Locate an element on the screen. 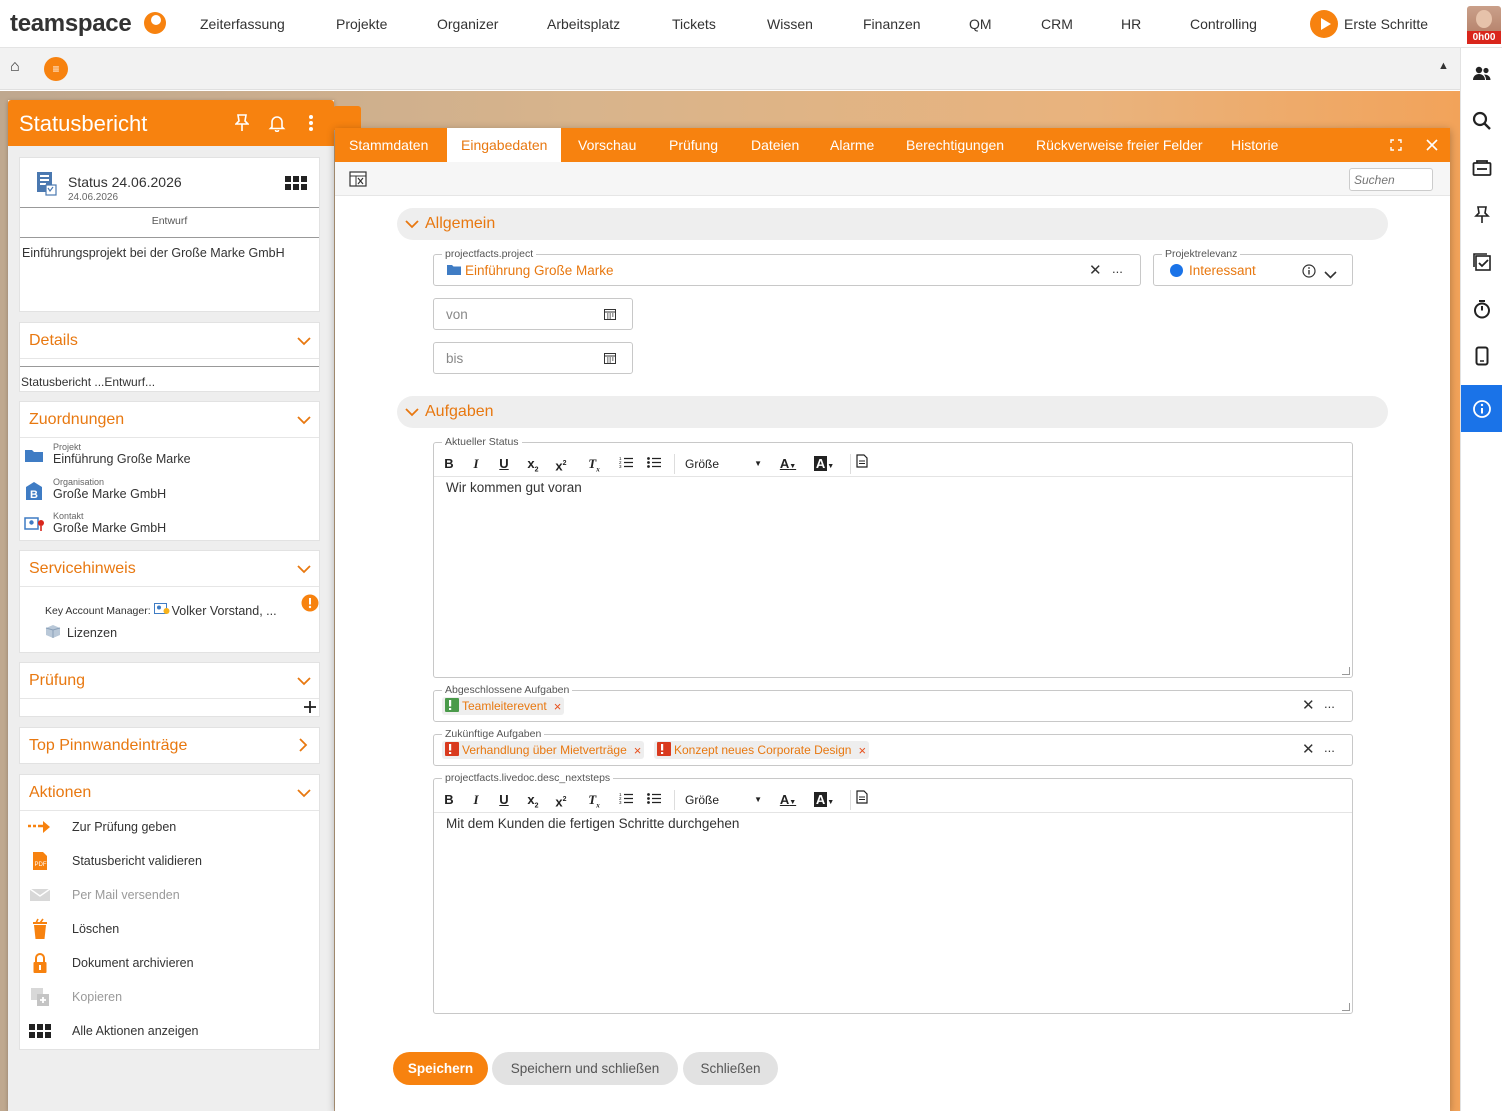 This screenshot has height=1111, width=1502. source-document-icon is located at coordinates (859, 464).